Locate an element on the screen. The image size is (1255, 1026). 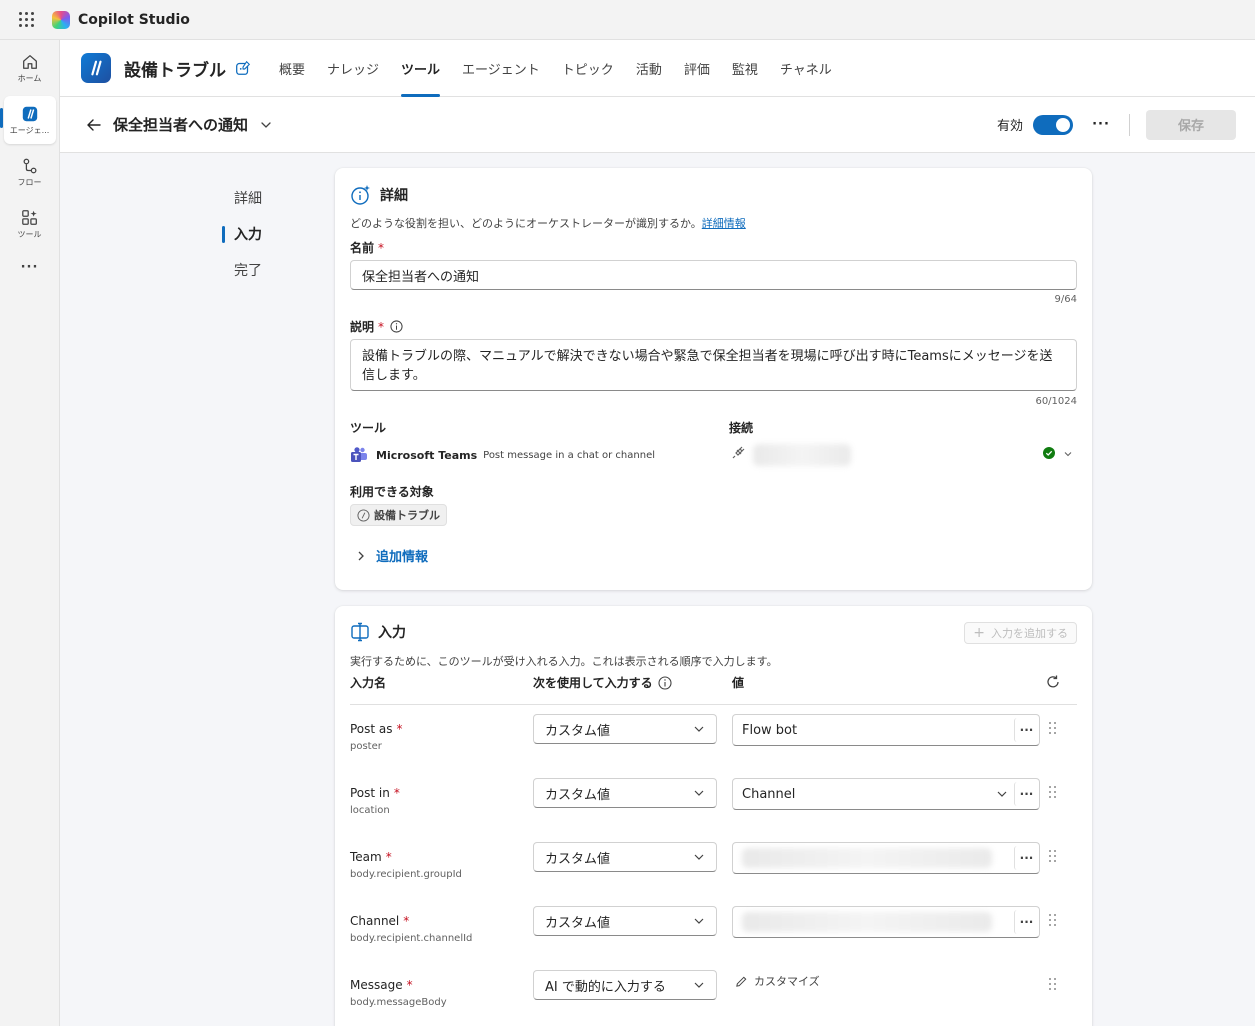
input-name-text: Post in is located at coordinates (370, 793).